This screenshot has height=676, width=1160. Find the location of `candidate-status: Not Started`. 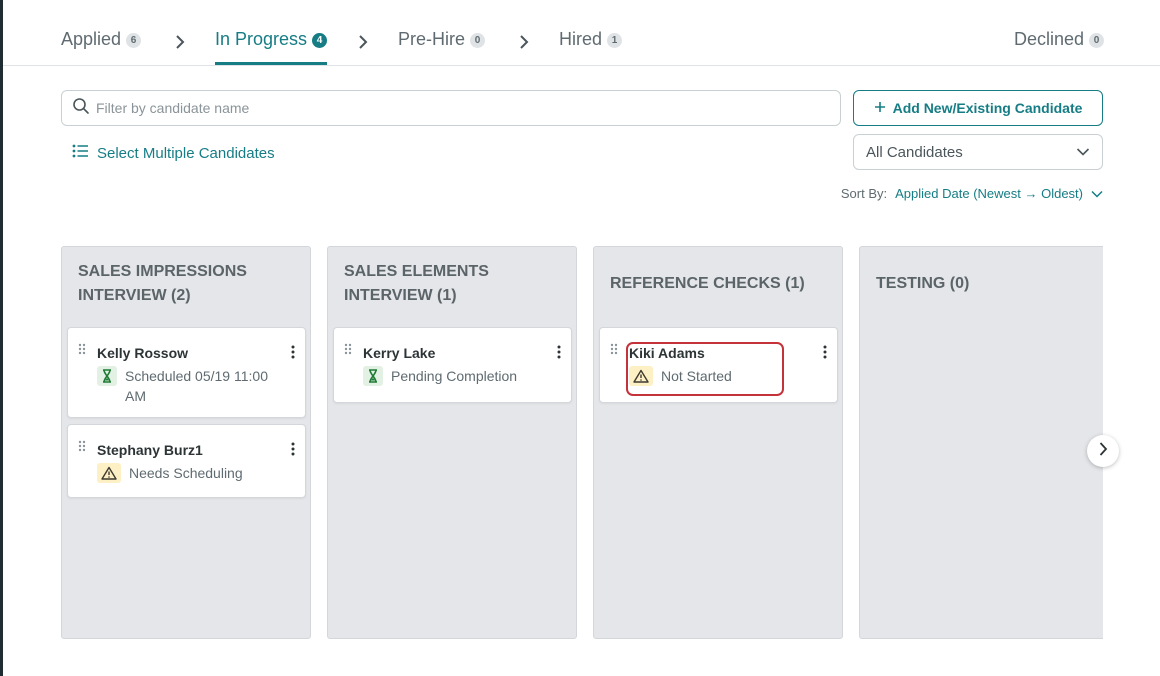

candidate-status: Not Started is located at coordinates (680, 376).